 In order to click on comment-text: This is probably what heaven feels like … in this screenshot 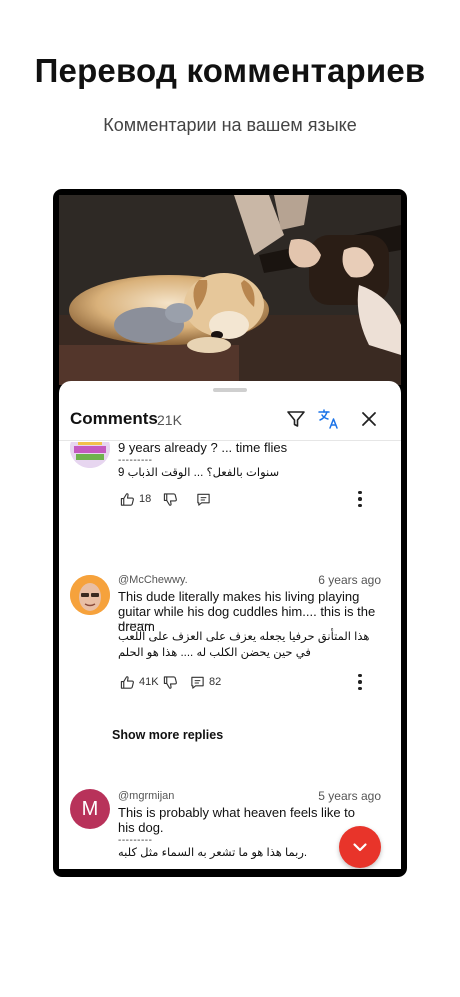, I will do `click(237, 820)`.